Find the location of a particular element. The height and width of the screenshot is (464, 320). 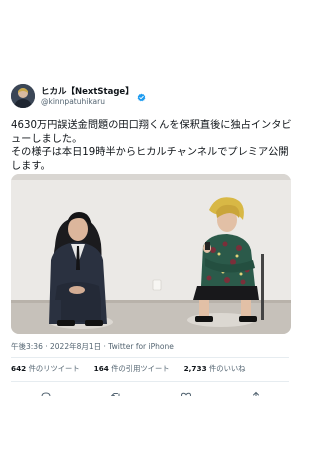

reply-icon is located at coordinates (46, 392).